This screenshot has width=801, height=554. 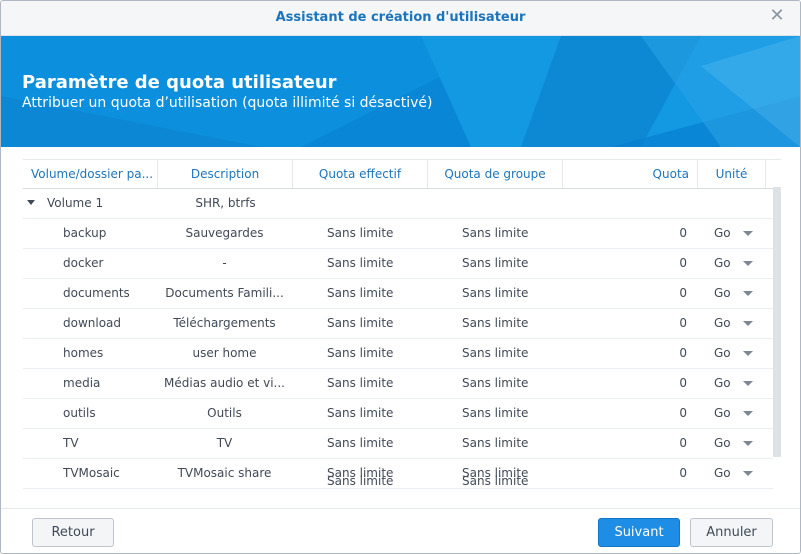 I want to click on group-name: Volume 1, so click(x=75, y=203).